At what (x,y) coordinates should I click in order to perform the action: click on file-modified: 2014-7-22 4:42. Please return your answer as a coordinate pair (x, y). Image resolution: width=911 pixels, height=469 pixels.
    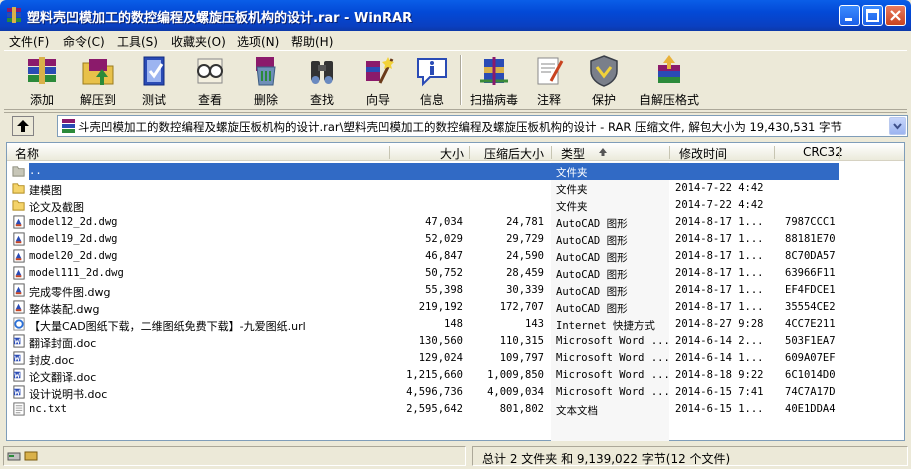
    Looking at the image, I should click on (719, 205).